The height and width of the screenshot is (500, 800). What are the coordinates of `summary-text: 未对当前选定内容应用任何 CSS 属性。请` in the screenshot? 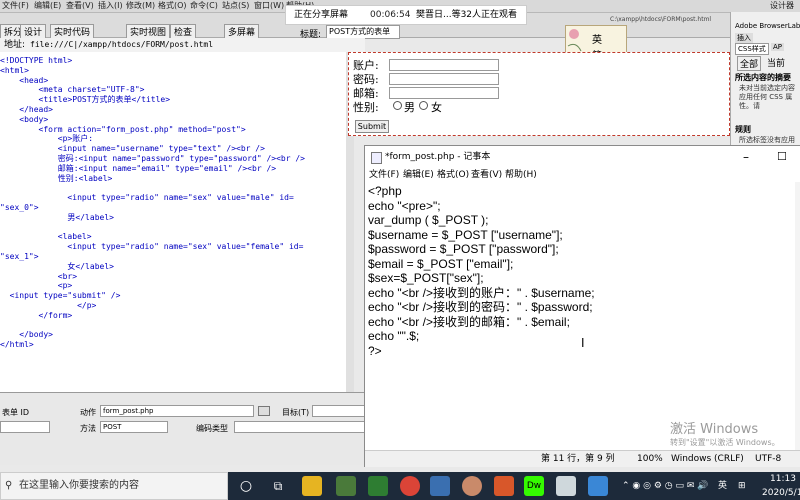 It's located at (767, 97).